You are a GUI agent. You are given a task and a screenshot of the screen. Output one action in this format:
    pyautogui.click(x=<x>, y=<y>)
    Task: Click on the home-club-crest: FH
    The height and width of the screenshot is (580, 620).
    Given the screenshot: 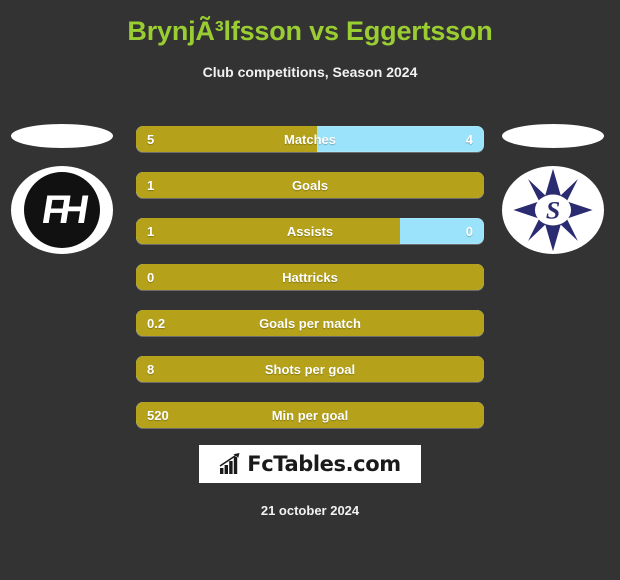 What is the action you would take?
    pyautogui.click(x=68, y=188)
    